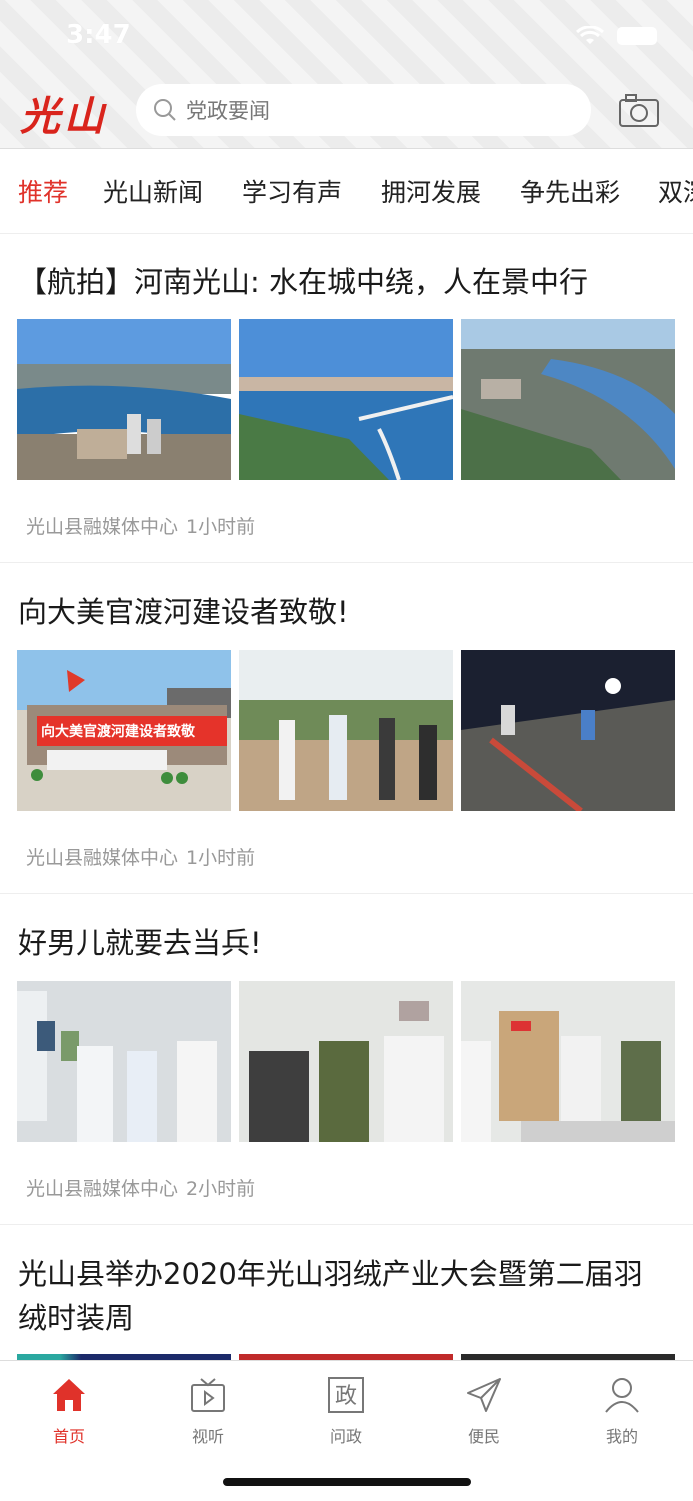 The height and width of the screenshot is (1501, 693). I want to click on battery-icon, so click(637, 36).